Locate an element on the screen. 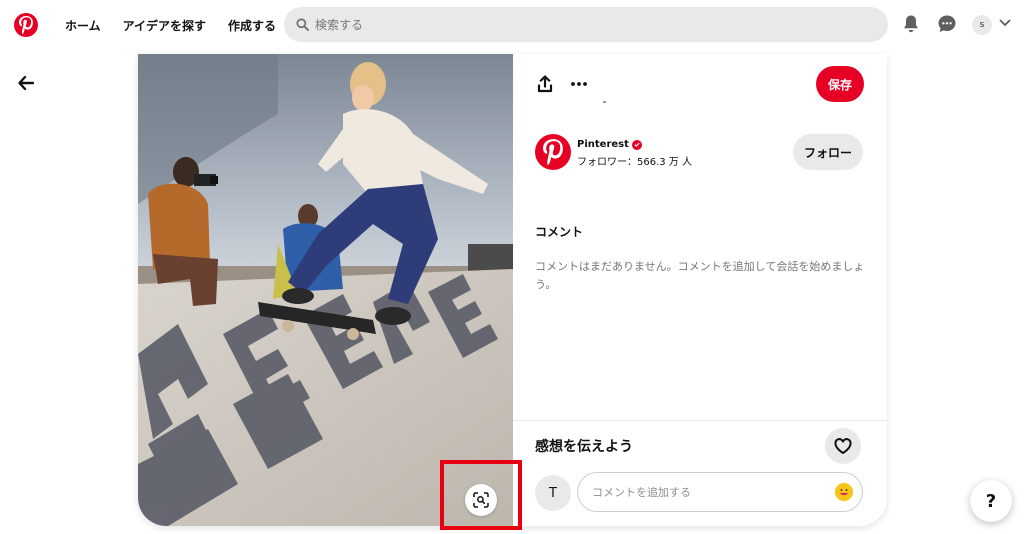 Image resolution: width=1024 pixels, height=534 pixels. comments-heading: コメント is located at coordinates (559, 232).